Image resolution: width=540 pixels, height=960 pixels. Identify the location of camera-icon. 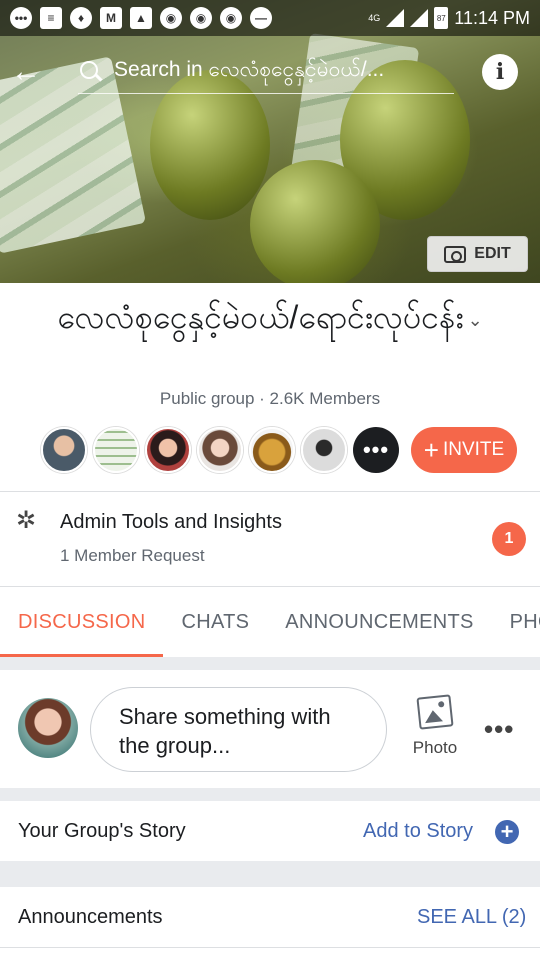
(455, 254).